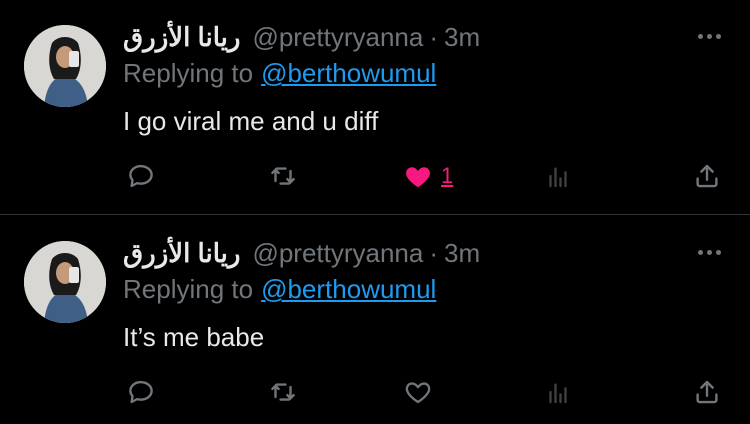  What do you see at coordinates (375, 176) in the screenshot?
I see `action-bar: 1` at bounding box center [375, 176].